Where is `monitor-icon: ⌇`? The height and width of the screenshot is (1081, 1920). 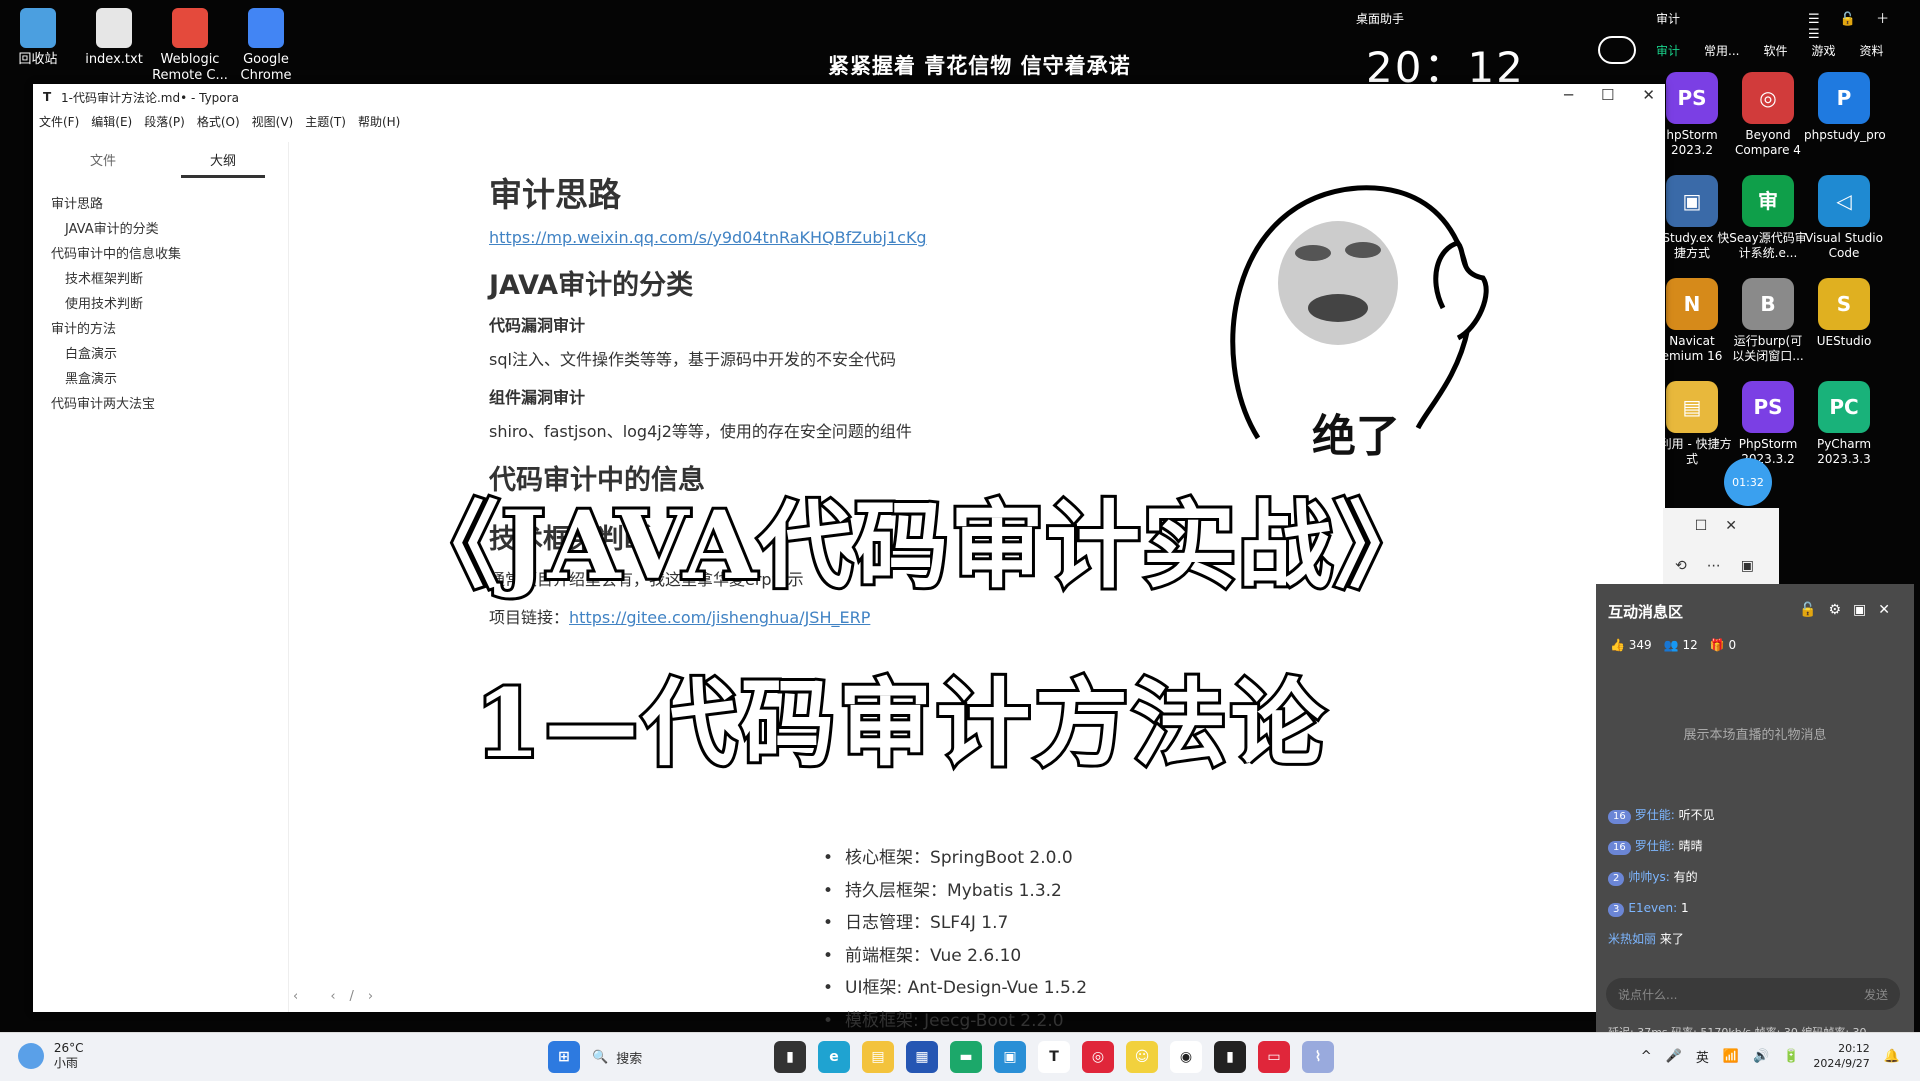 monitor-icon: ⌇ is located at coordinates (1318, 1057).